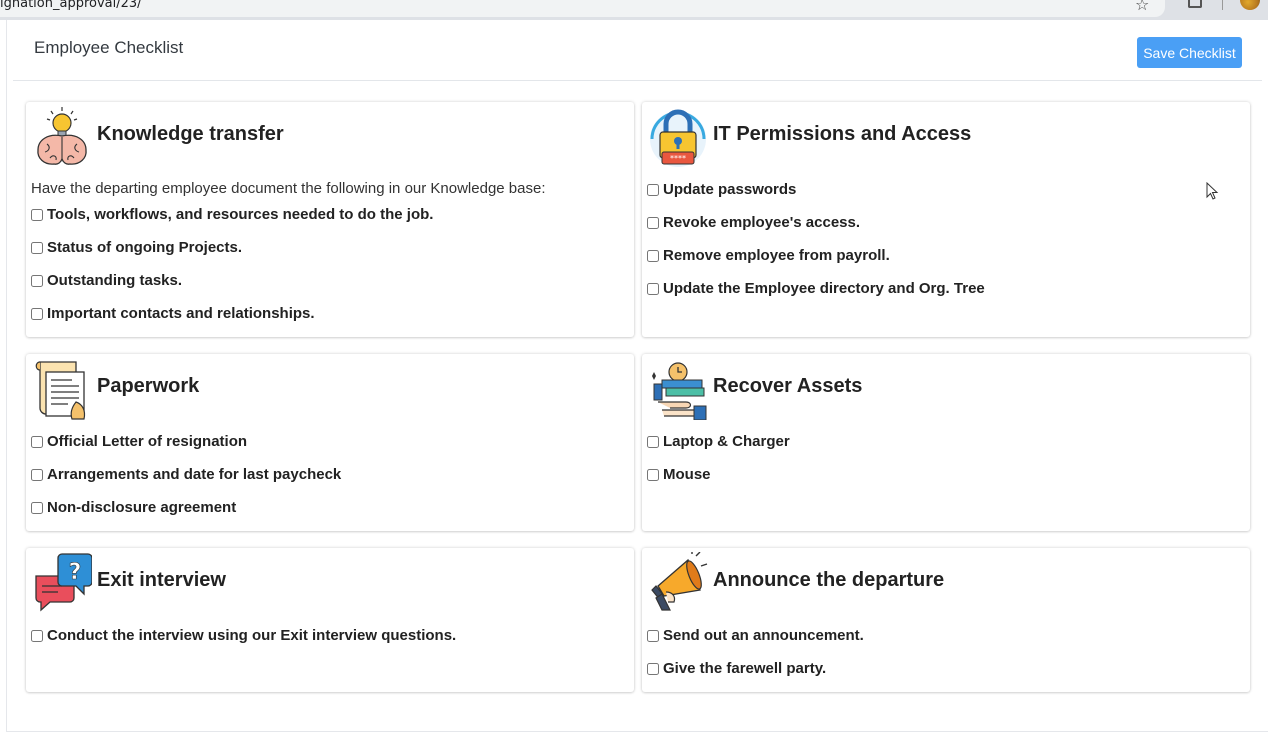  I want to click on item-label: Give the farewell party., so click(745, 668).